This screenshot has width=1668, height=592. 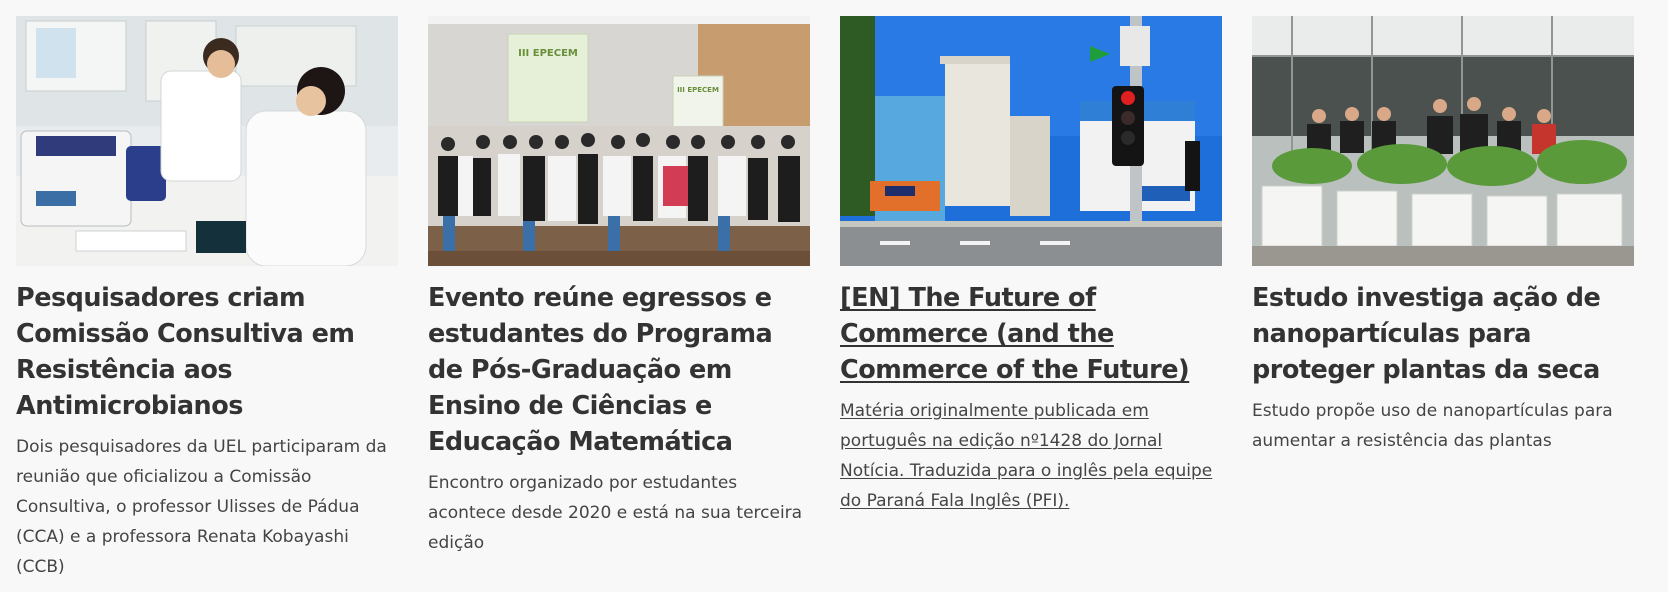 What do you see at coordinates (698, 90) in the screenshot?
I see `banner-text-right: III EPECEM` at bounding box center [698, 90].